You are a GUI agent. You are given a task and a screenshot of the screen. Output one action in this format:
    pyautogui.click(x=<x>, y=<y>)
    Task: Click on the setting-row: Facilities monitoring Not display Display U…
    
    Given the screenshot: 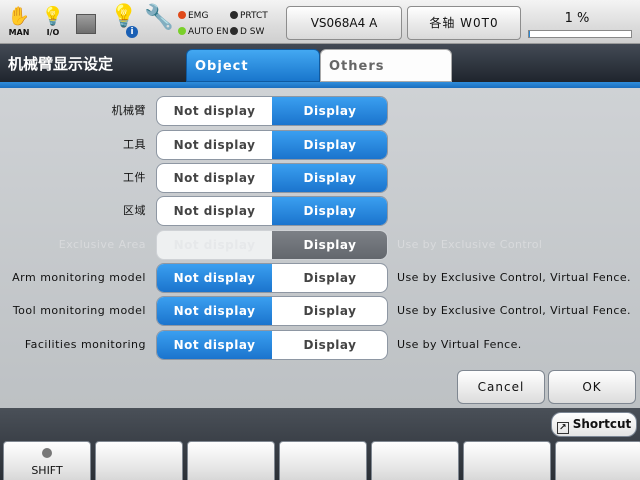 What is the action you would take?
    pyautogui.click(x=320, y=346)
    